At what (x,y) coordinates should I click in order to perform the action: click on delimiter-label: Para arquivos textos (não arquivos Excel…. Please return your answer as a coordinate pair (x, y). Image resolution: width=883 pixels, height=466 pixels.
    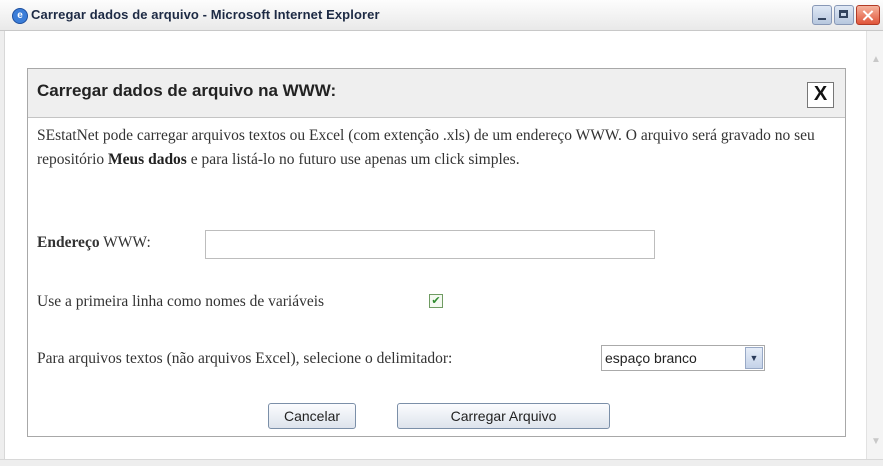
    Looking at the image, I should click on (245, 358).